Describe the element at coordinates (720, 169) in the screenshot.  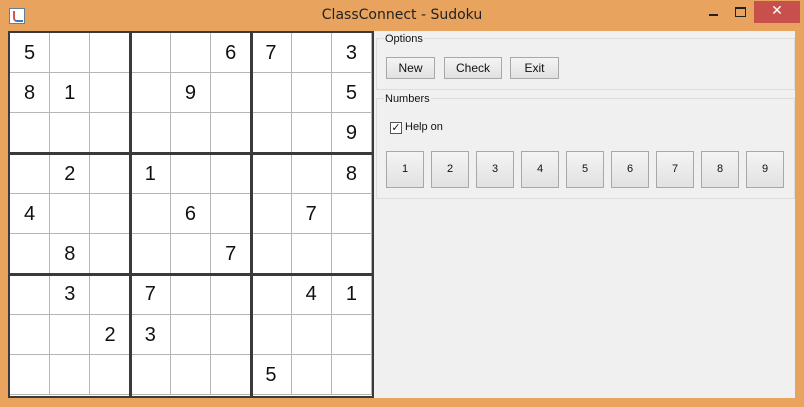
I see `number-button: 8` at that location.